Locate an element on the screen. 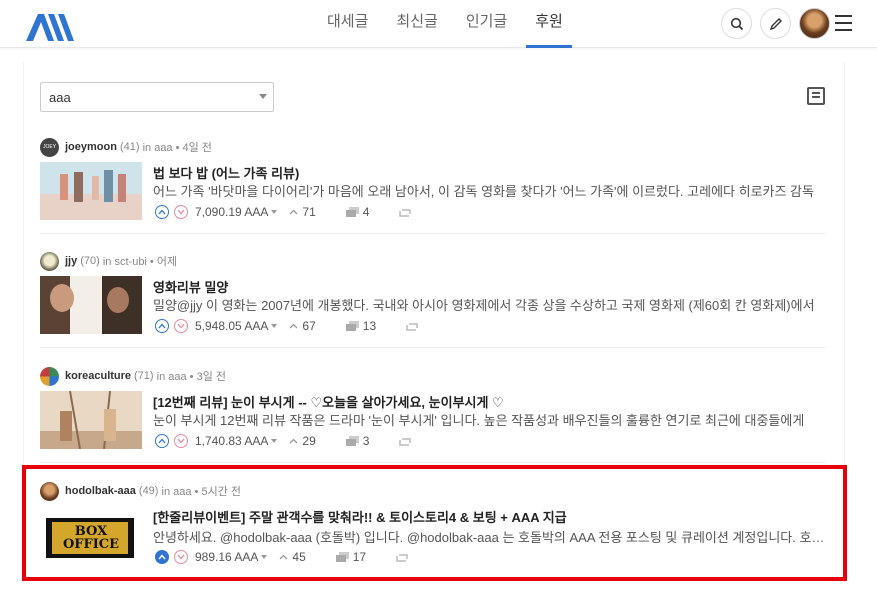 The width and height of the screenshot is (877, 595). author-name: joeymoon is located at coordinates (91, 147).